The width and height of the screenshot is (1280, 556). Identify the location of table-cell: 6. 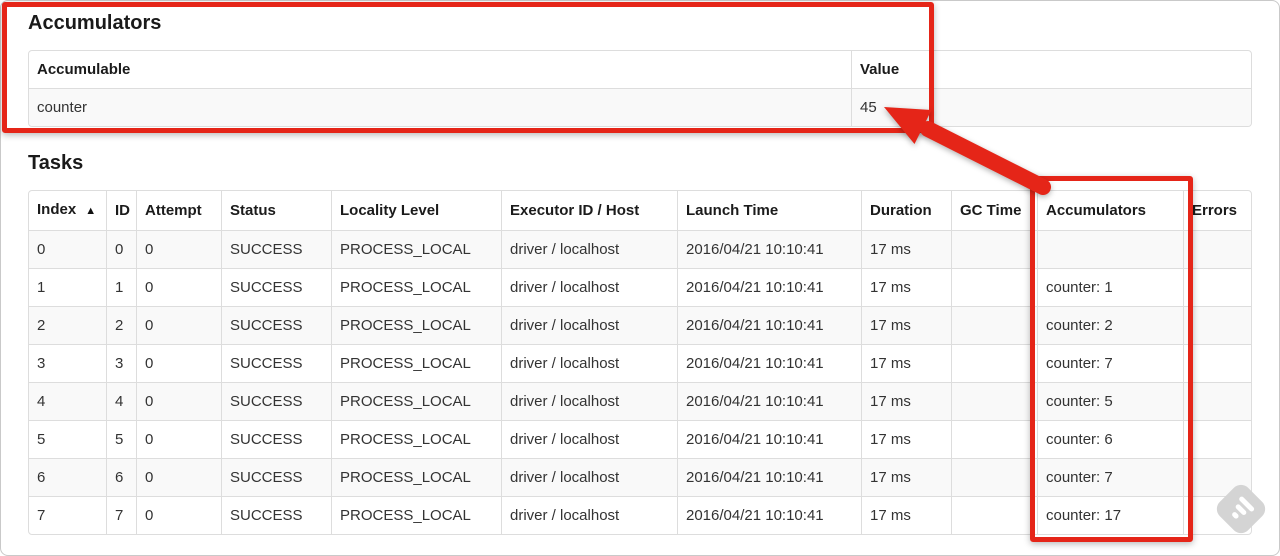
(67, 477).